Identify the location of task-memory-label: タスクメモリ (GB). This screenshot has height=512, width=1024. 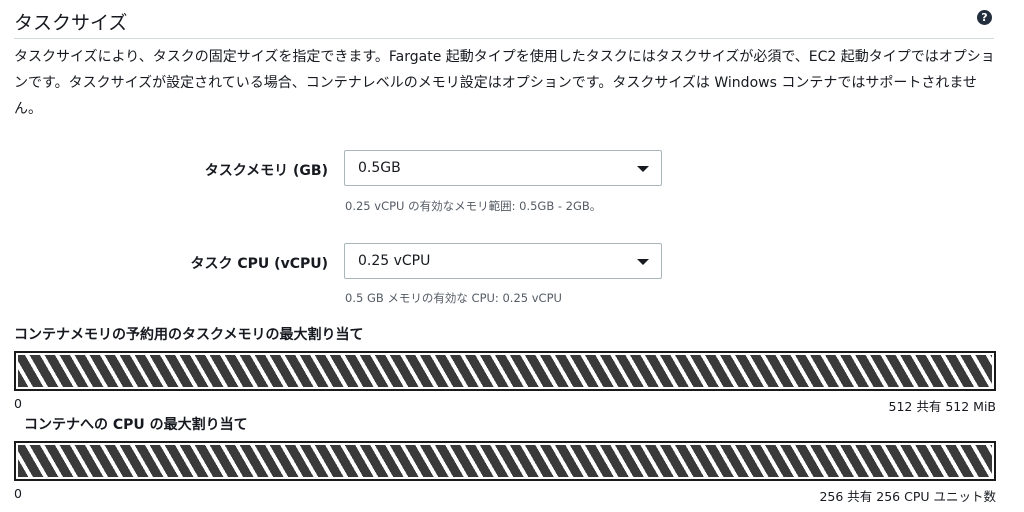
(266, 171).